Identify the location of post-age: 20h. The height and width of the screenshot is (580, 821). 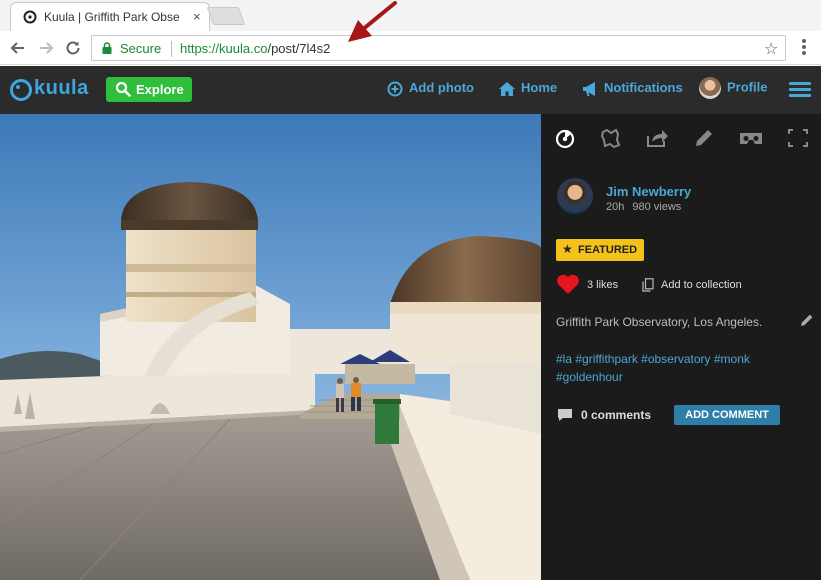
(615, 207).